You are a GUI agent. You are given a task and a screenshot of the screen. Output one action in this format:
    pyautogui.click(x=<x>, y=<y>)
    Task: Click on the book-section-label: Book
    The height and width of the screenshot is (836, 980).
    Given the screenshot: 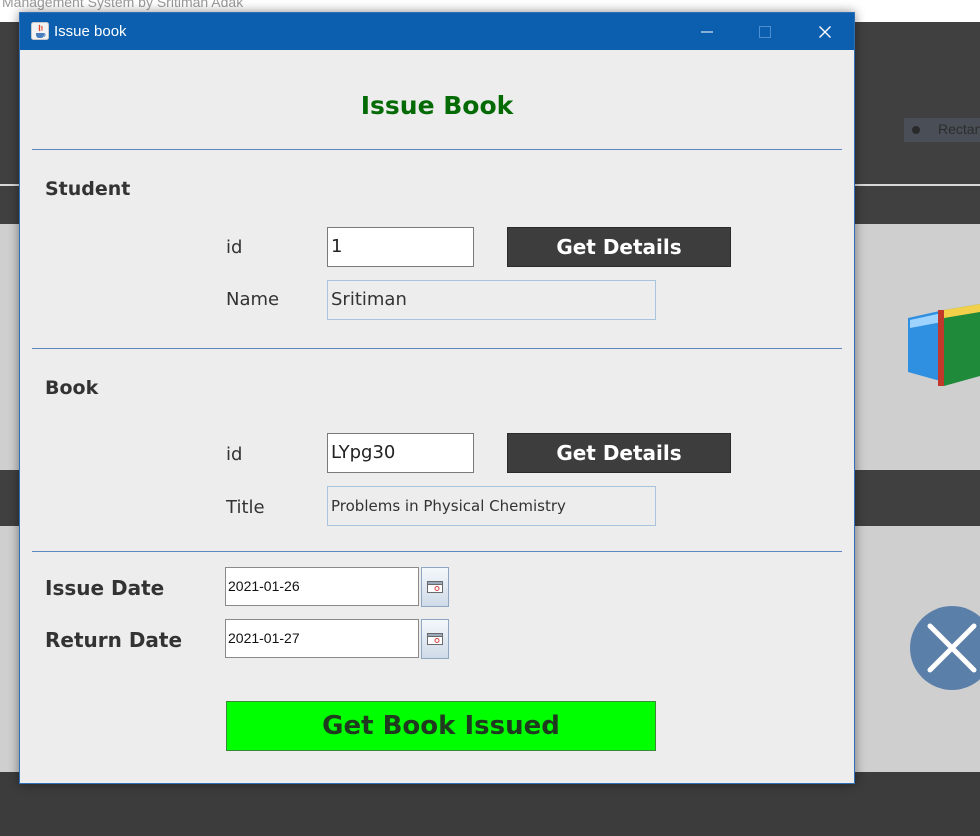 What is the action you would take?
    pyautogui.click(x=72, y=388)
    